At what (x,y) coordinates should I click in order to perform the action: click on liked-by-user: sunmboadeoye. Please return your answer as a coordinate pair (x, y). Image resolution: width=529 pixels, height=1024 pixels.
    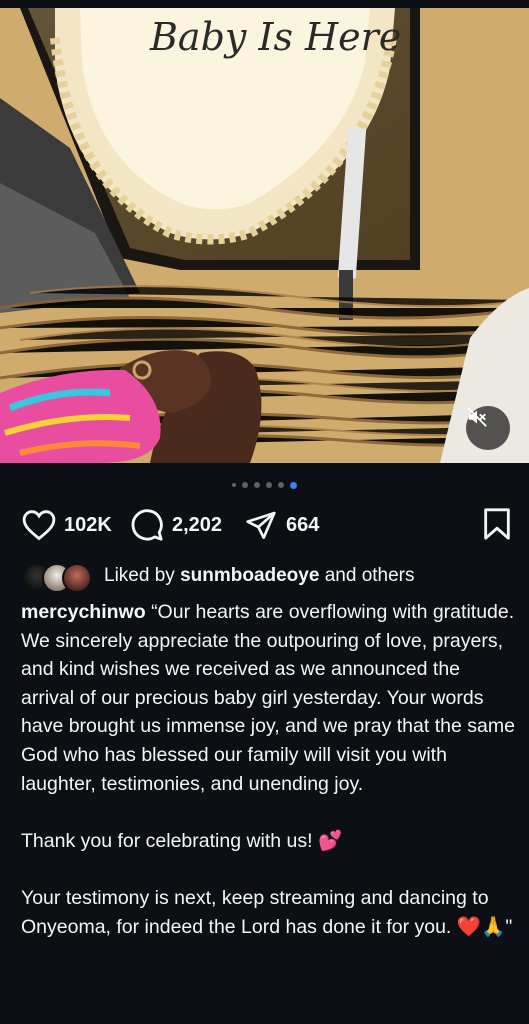
    Looking at the image, I should click on (249, 576).